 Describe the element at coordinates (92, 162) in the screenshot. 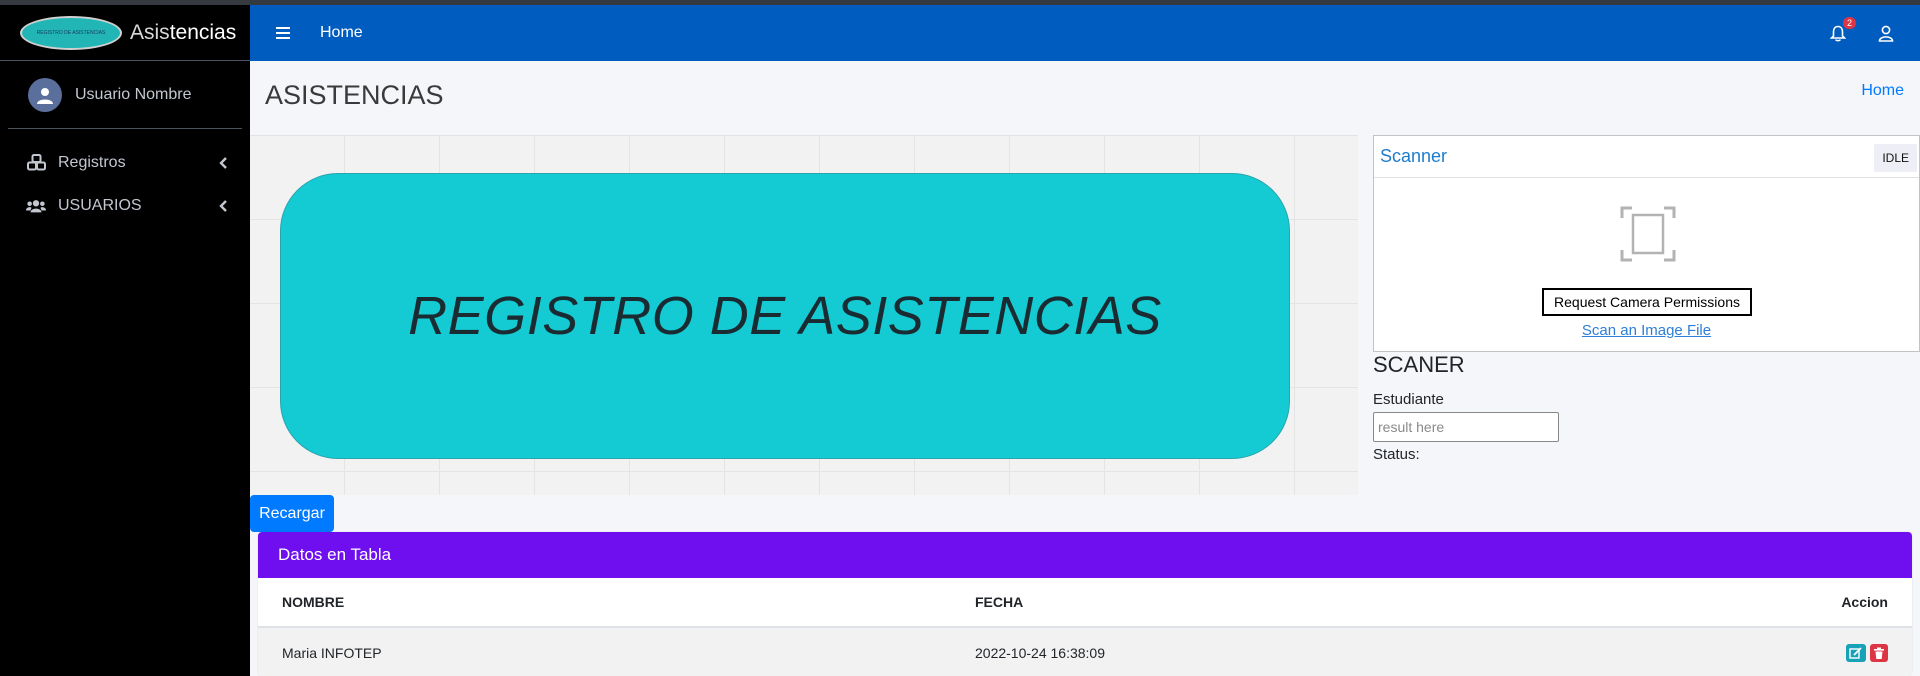

I see `sidebar-item-label: Registros` at that location.